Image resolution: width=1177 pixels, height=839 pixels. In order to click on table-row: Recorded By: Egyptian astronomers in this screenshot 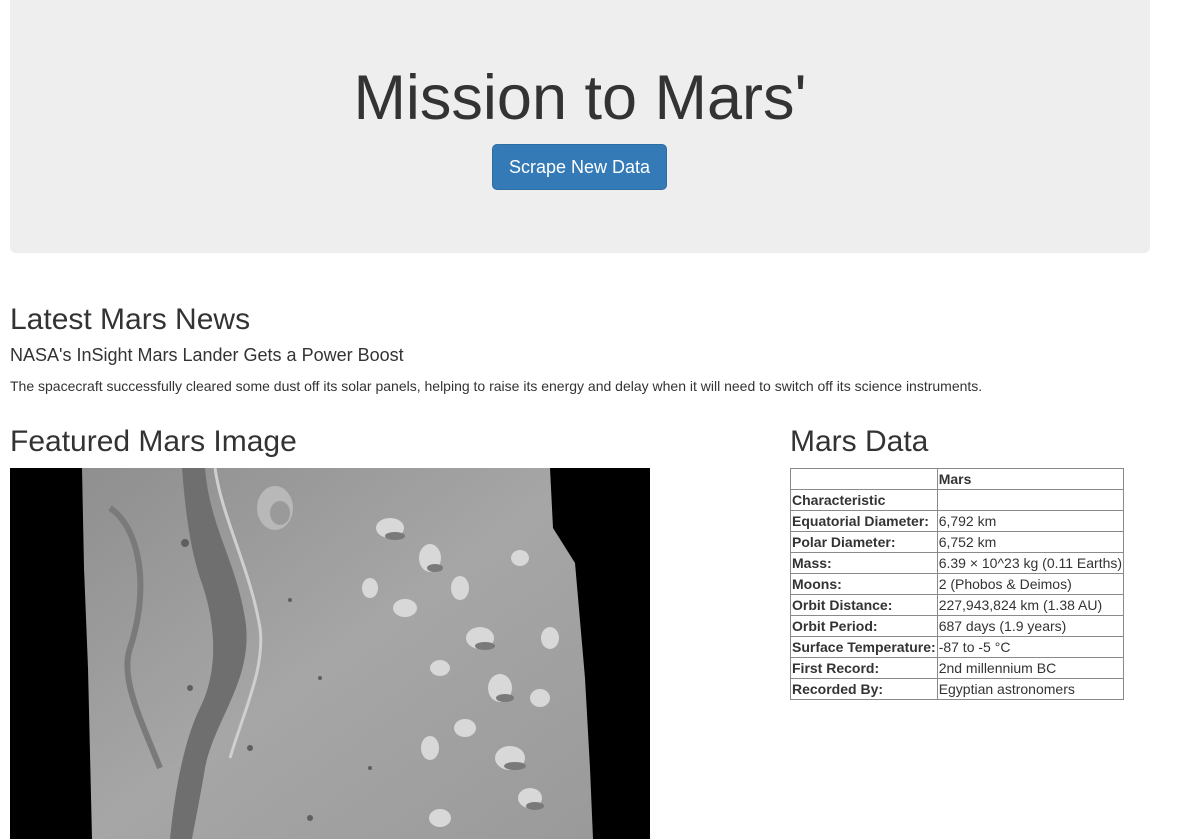, I will do `click(957, 689)`.